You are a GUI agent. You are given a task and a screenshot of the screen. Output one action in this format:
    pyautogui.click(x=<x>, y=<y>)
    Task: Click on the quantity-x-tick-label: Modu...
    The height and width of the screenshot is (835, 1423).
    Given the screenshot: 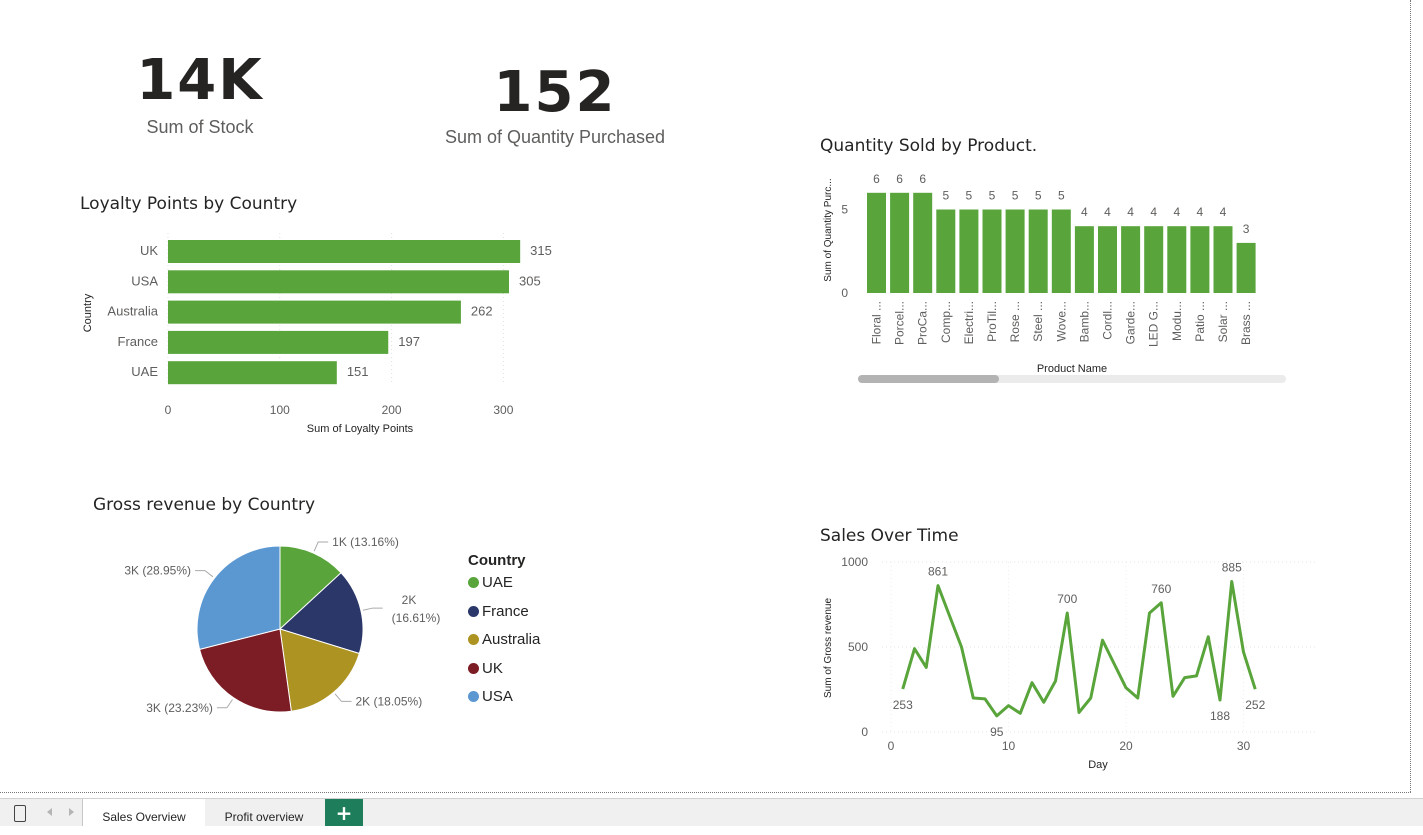 What is the action you would take?
    pyautogui.click(x=1177, y=321)
    